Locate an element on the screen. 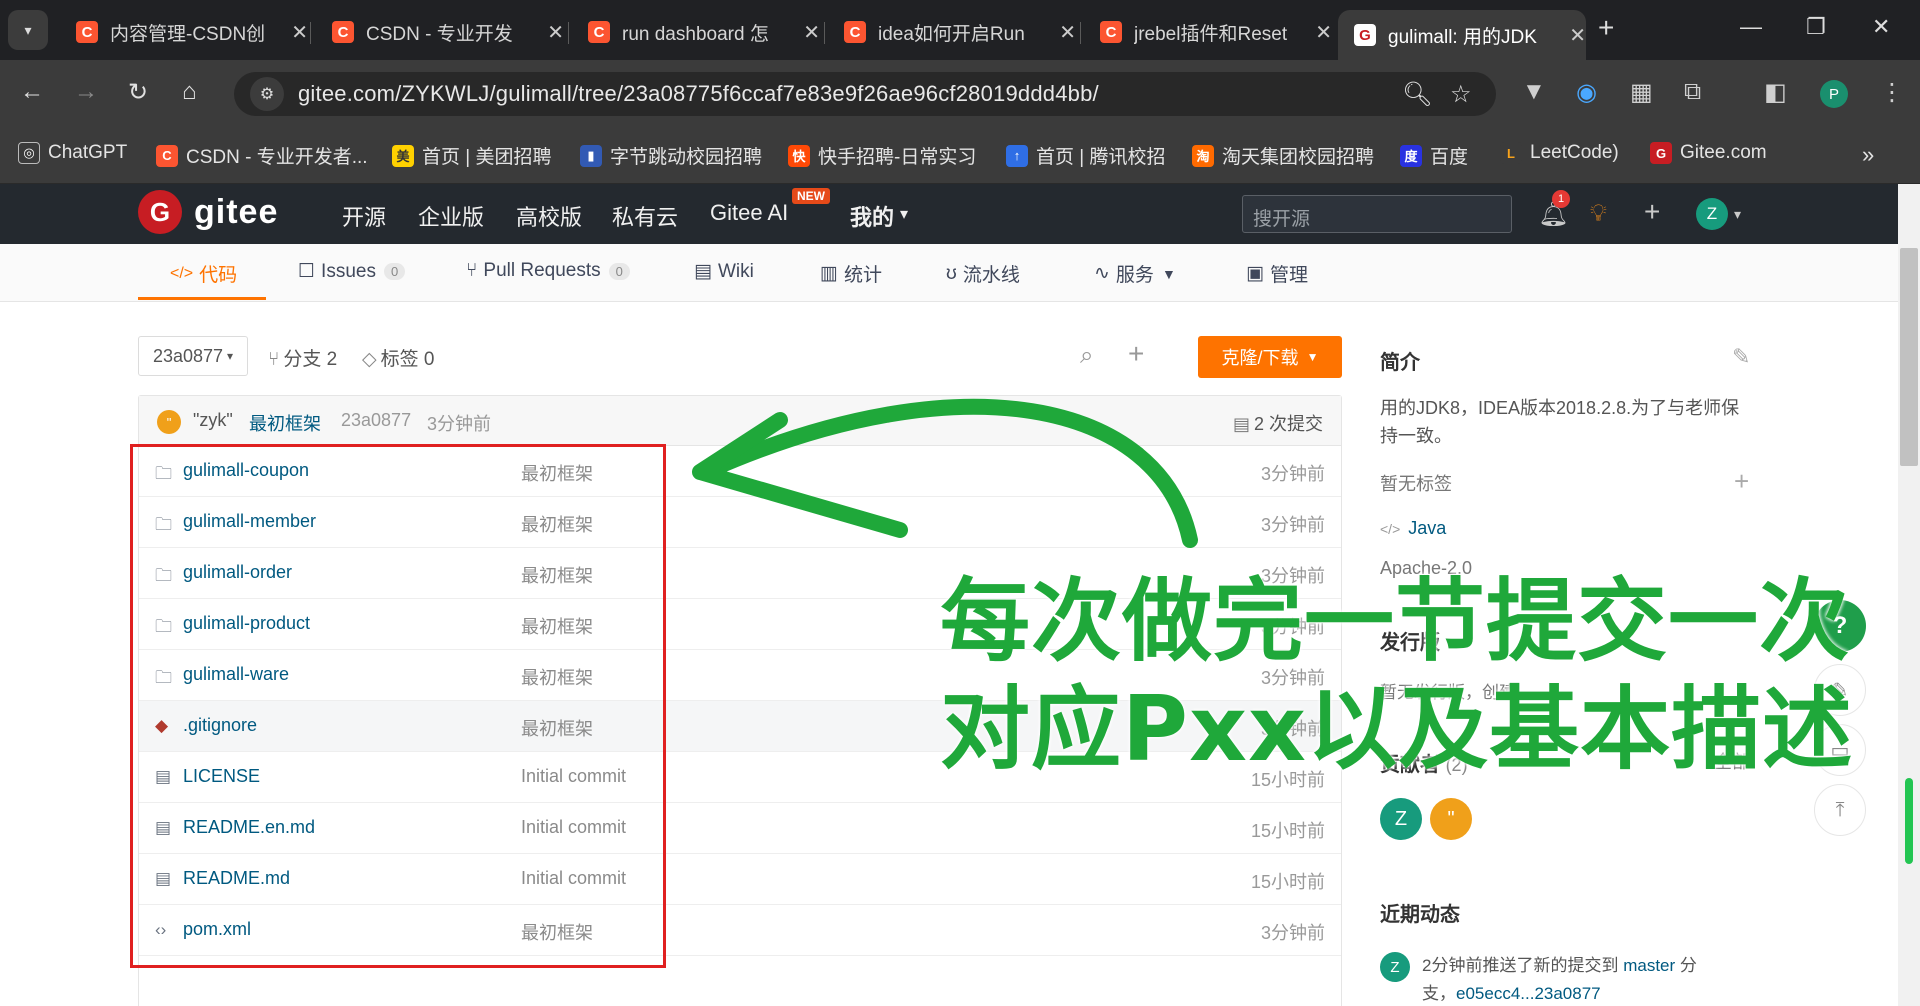 The image size is (1920, 1006). meituan-icon: 美 is located at coordinates (403, 155).